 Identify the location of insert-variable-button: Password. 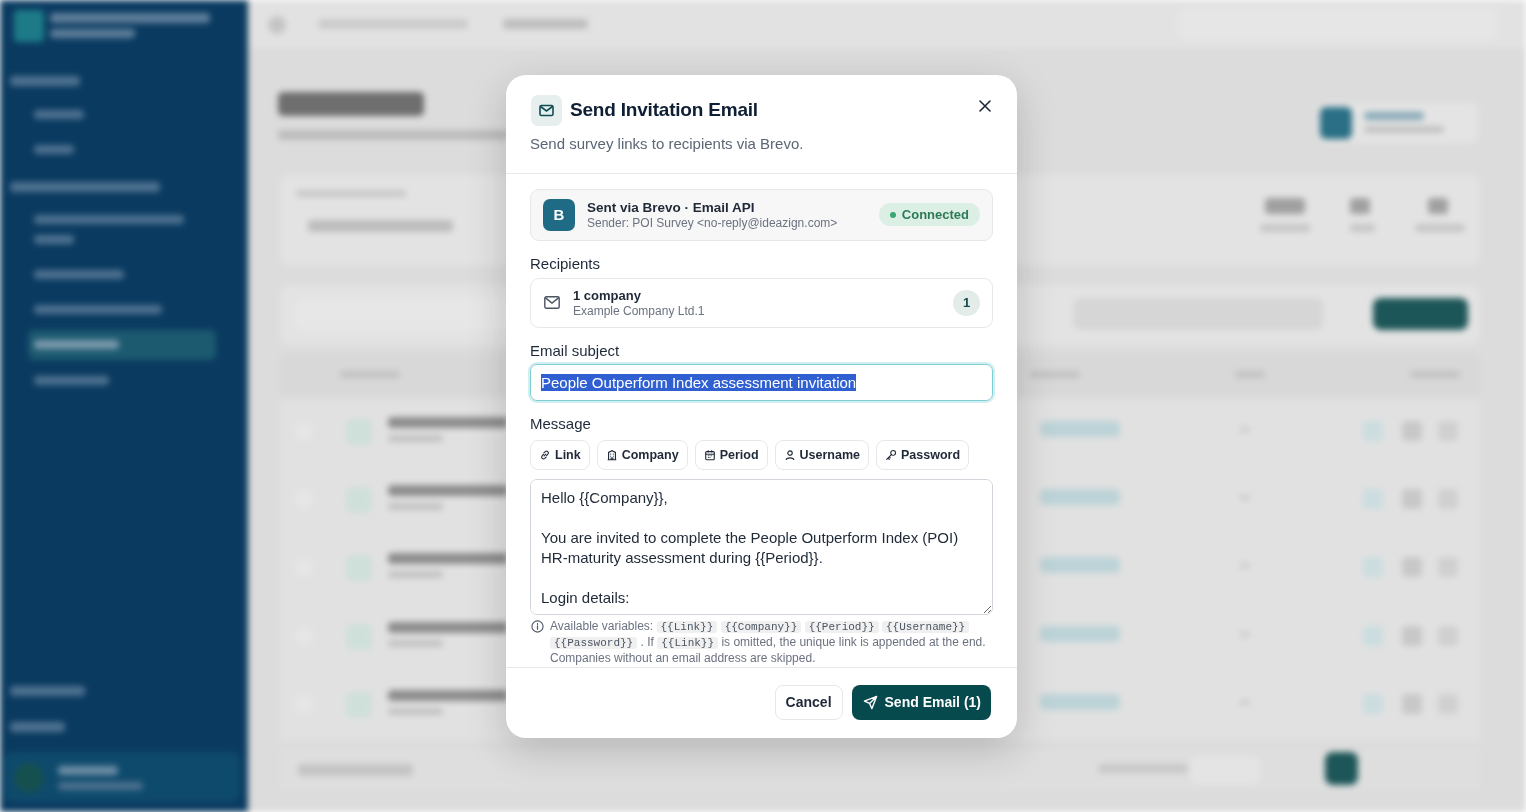
(923, 454).